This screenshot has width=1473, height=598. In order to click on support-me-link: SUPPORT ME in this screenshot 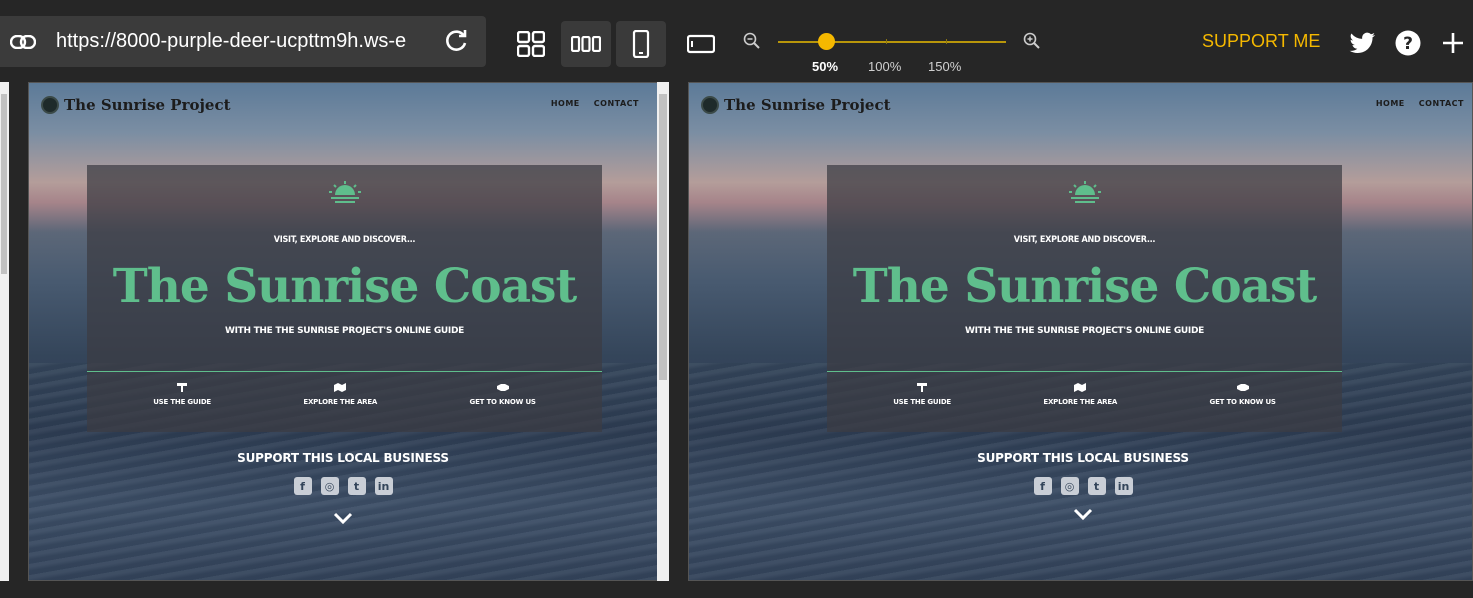, I will do `click(1261, 41)`.